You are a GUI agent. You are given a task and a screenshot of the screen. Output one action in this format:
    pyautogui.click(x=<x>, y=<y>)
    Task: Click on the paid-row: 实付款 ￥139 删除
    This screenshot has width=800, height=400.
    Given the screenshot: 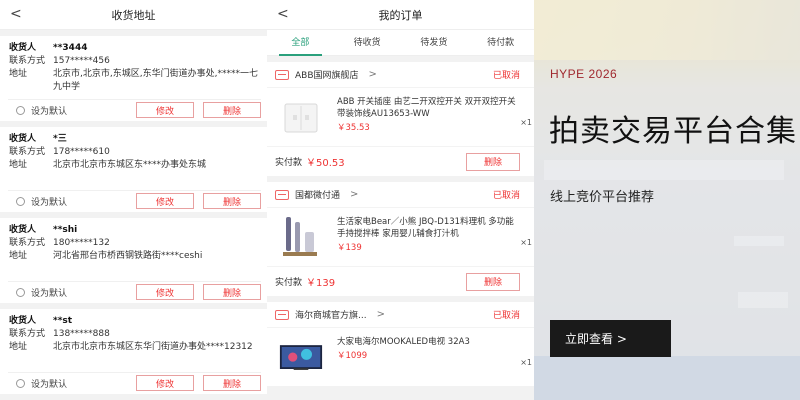 What is the action you would take?
    pyautogui.click(x=400, y=281)
    